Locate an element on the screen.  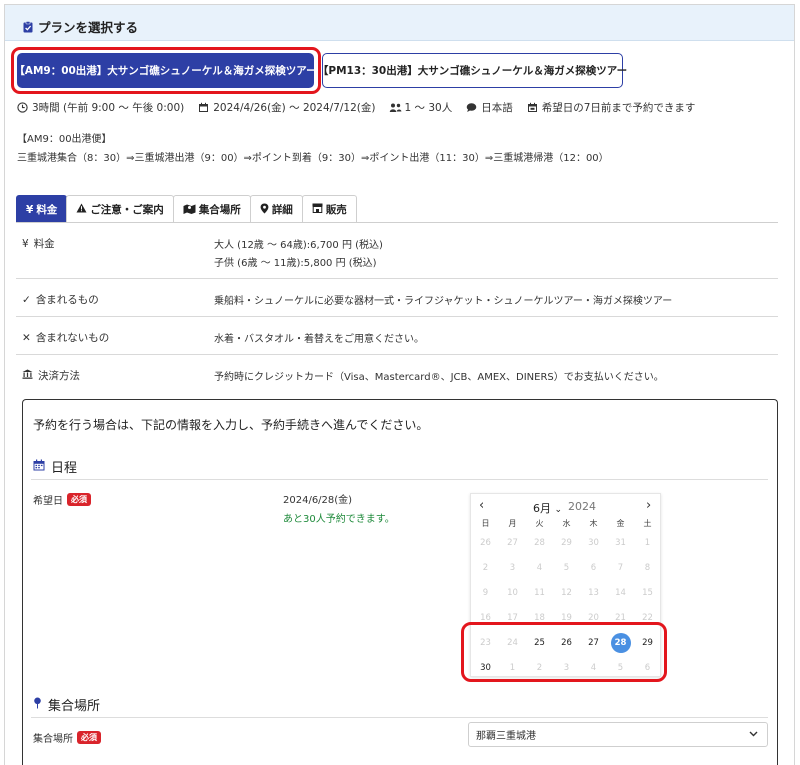
calendar-header: 6月 ⌄ 2024 is located at coordinates (564, 508).